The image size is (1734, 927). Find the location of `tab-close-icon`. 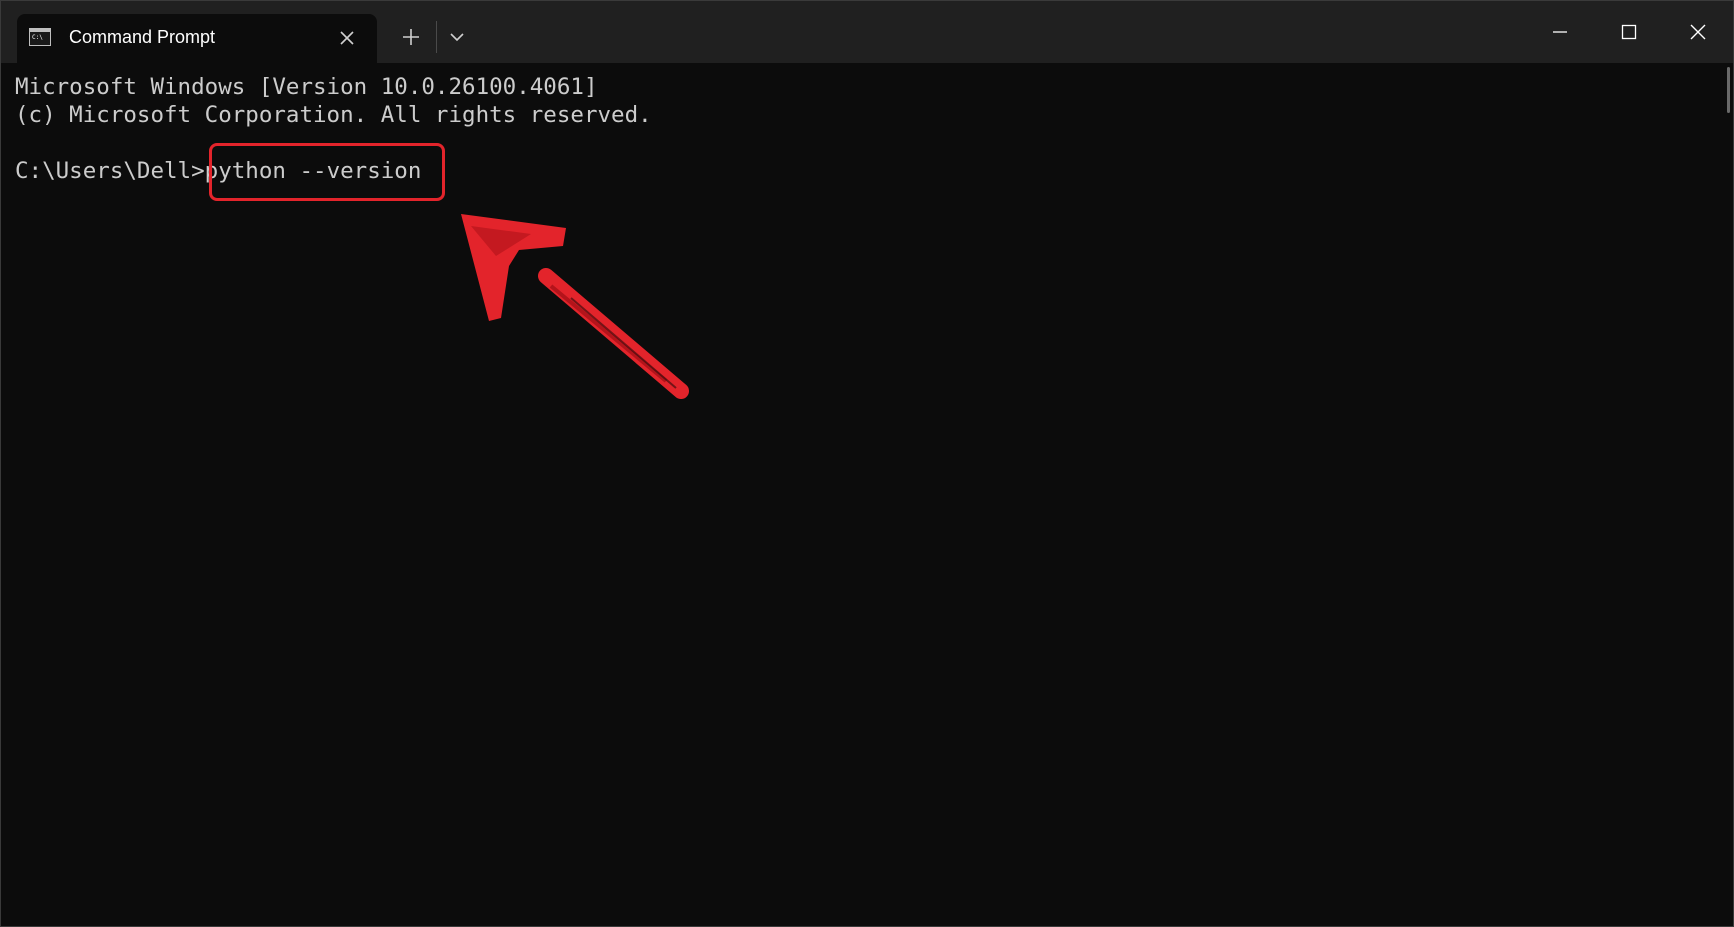

tab-close-icon is located at coordinates (347, 38).